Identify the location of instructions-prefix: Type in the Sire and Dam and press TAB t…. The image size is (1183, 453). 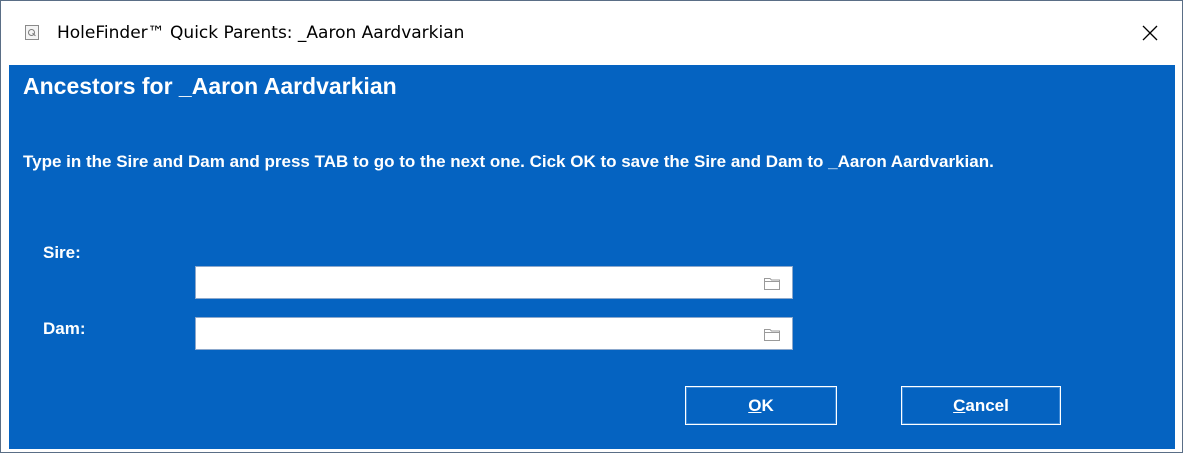
(426, 161).